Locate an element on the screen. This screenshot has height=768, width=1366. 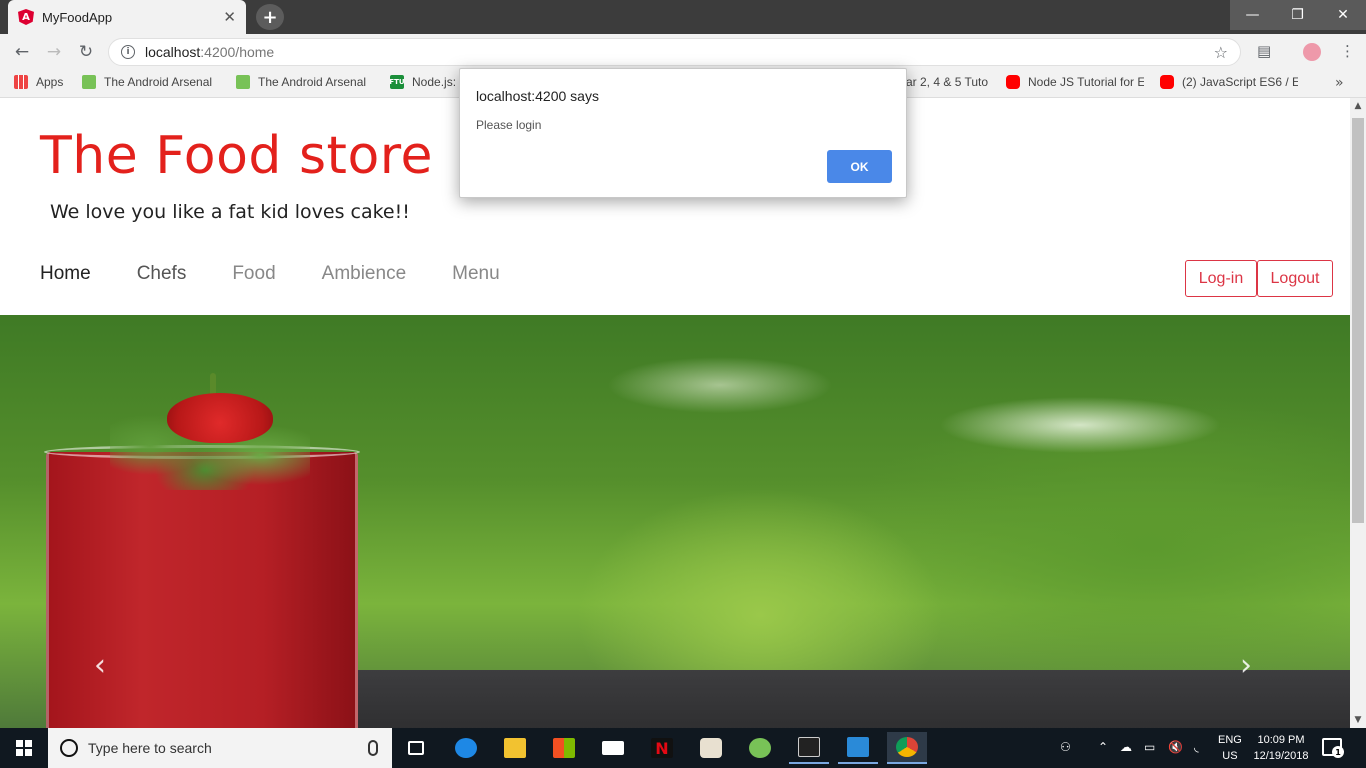
apps-grid-icon is located at coordinates (21, 82).